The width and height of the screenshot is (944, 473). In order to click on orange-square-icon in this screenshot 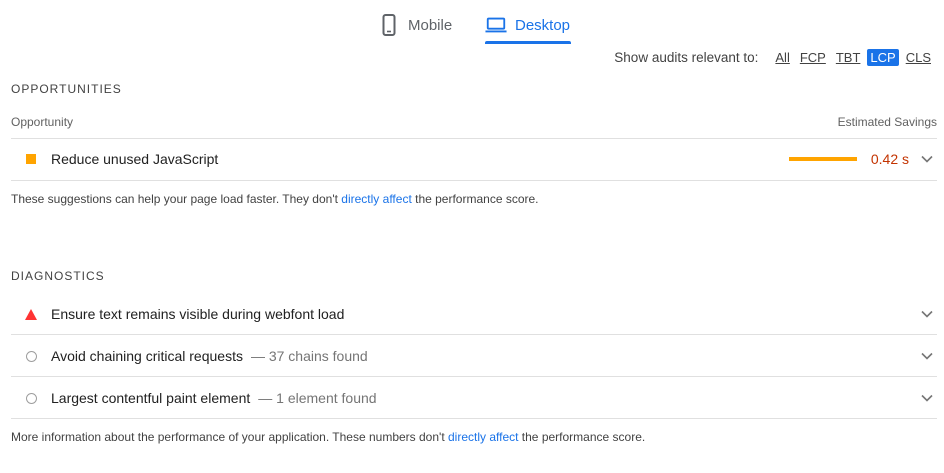, I will do `click(31, 159)`.